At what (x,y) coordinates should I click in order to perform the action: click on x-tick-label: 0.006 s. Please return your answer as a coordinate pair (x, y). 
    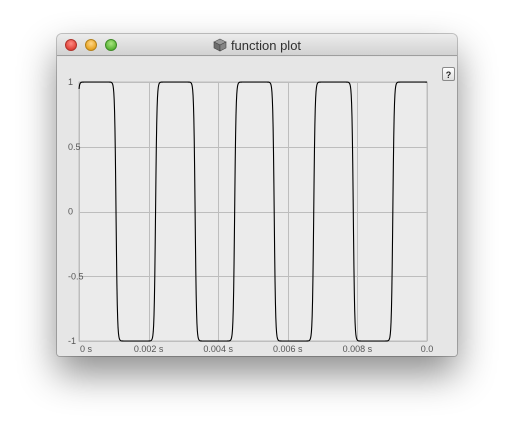
    Looking at the image, I should click on (288, 349).